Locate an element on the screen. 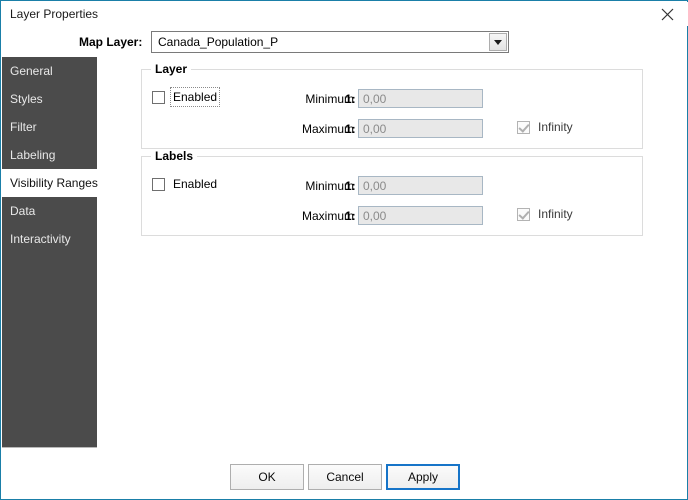 The width and height of the screenshot is (688, 500). labels-minimum-input is located at coordinates (420, 185).